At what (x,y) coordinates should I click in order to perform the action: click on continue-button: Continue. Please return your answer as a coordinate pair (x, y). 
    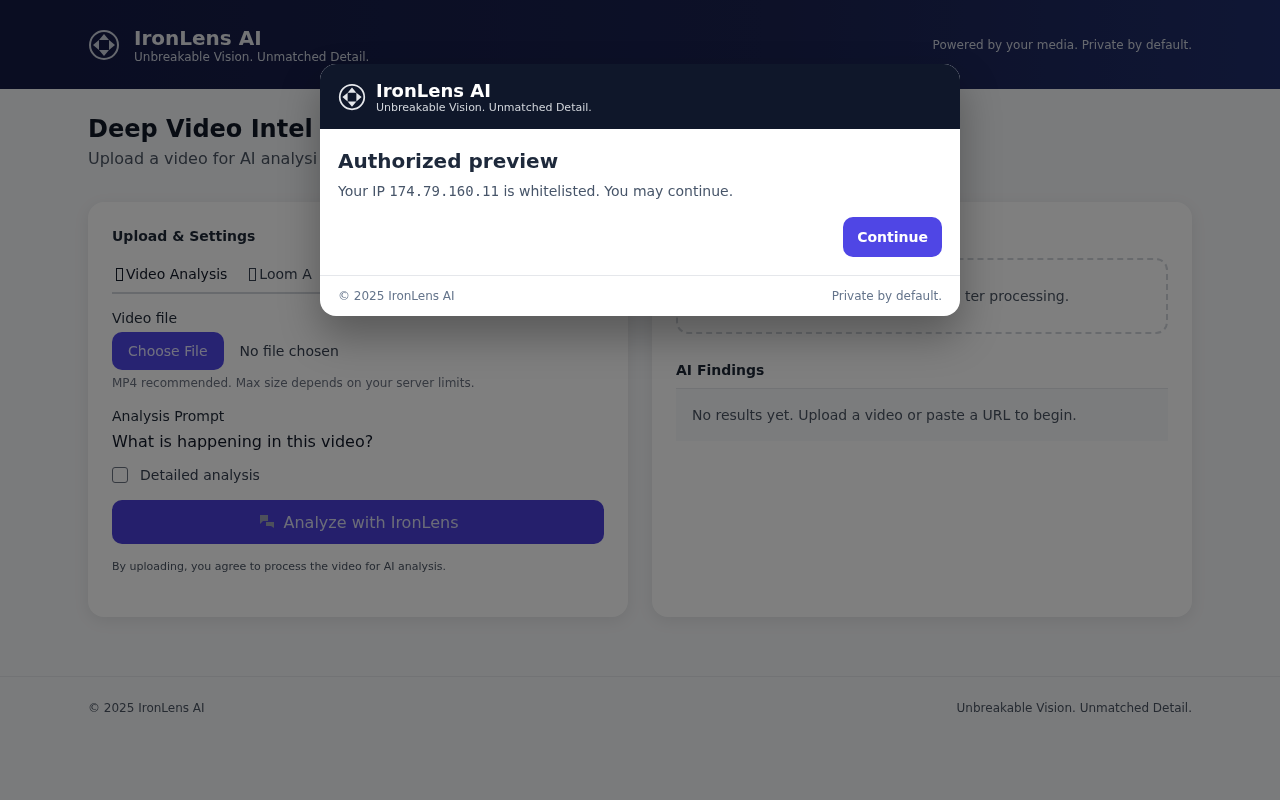
    Looking at the image, I should click on (892, 237).